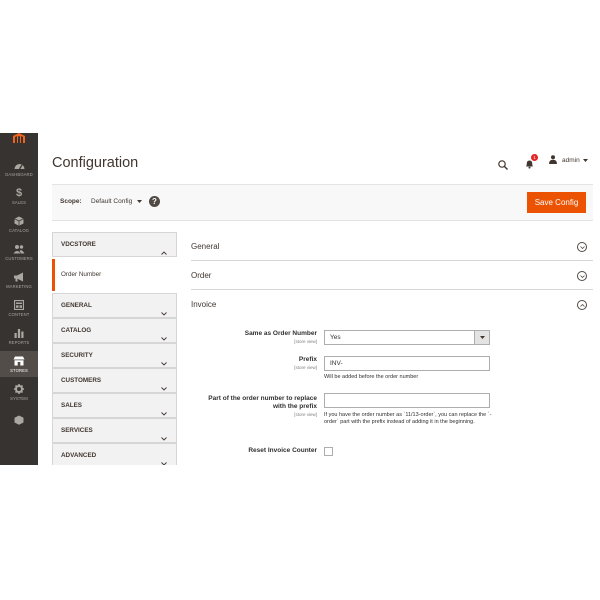 The image size is (600, 600). What do you see at coordinates (71, 405) in the screenshot?
I see `tab-group-title: SALES` at bounding box center [71, 405].